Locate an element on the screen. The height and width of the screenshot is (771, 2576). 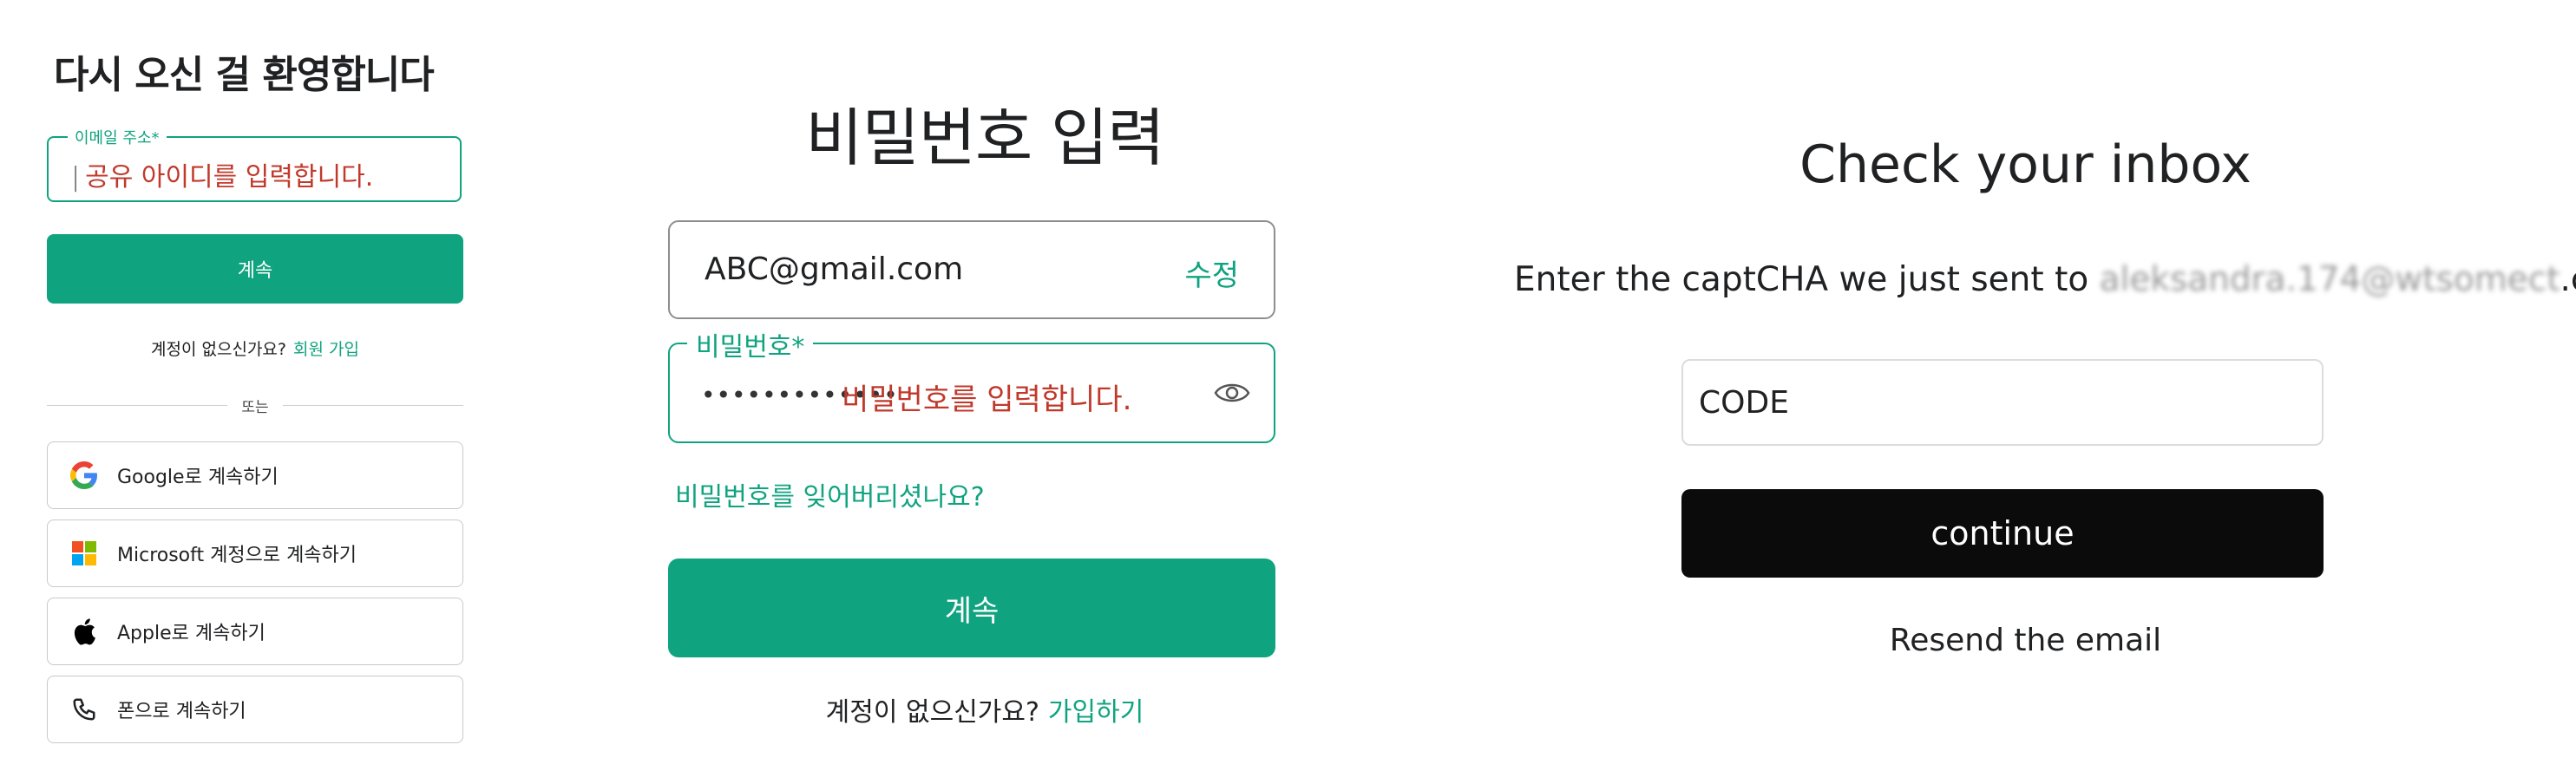
captcha-code-input is located at coordinates (2002, 402).